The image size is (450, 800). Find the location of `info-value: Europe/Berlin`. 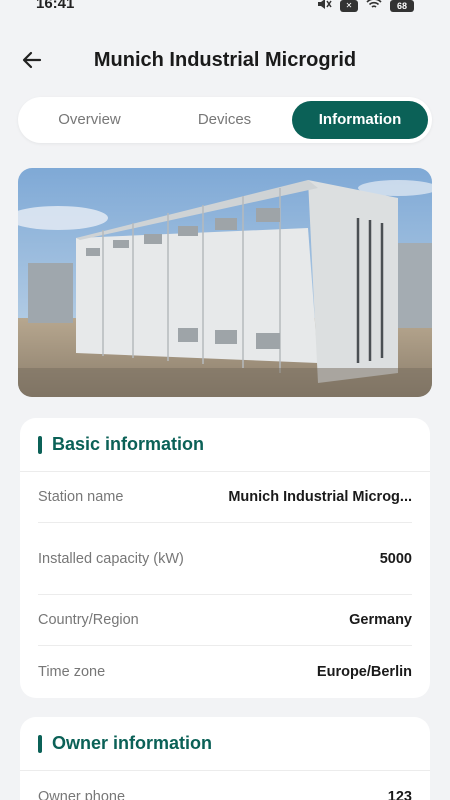

info-value: Europe/Berlin is located at coordinates (364, 671).